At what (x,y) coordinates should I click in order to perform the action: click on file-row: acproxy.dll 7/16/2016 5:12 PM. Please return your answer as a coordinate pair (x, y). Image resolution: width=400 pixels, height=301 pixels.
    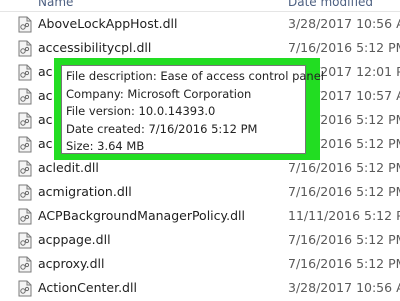
    Looking at the image, I should click on (200, 265).